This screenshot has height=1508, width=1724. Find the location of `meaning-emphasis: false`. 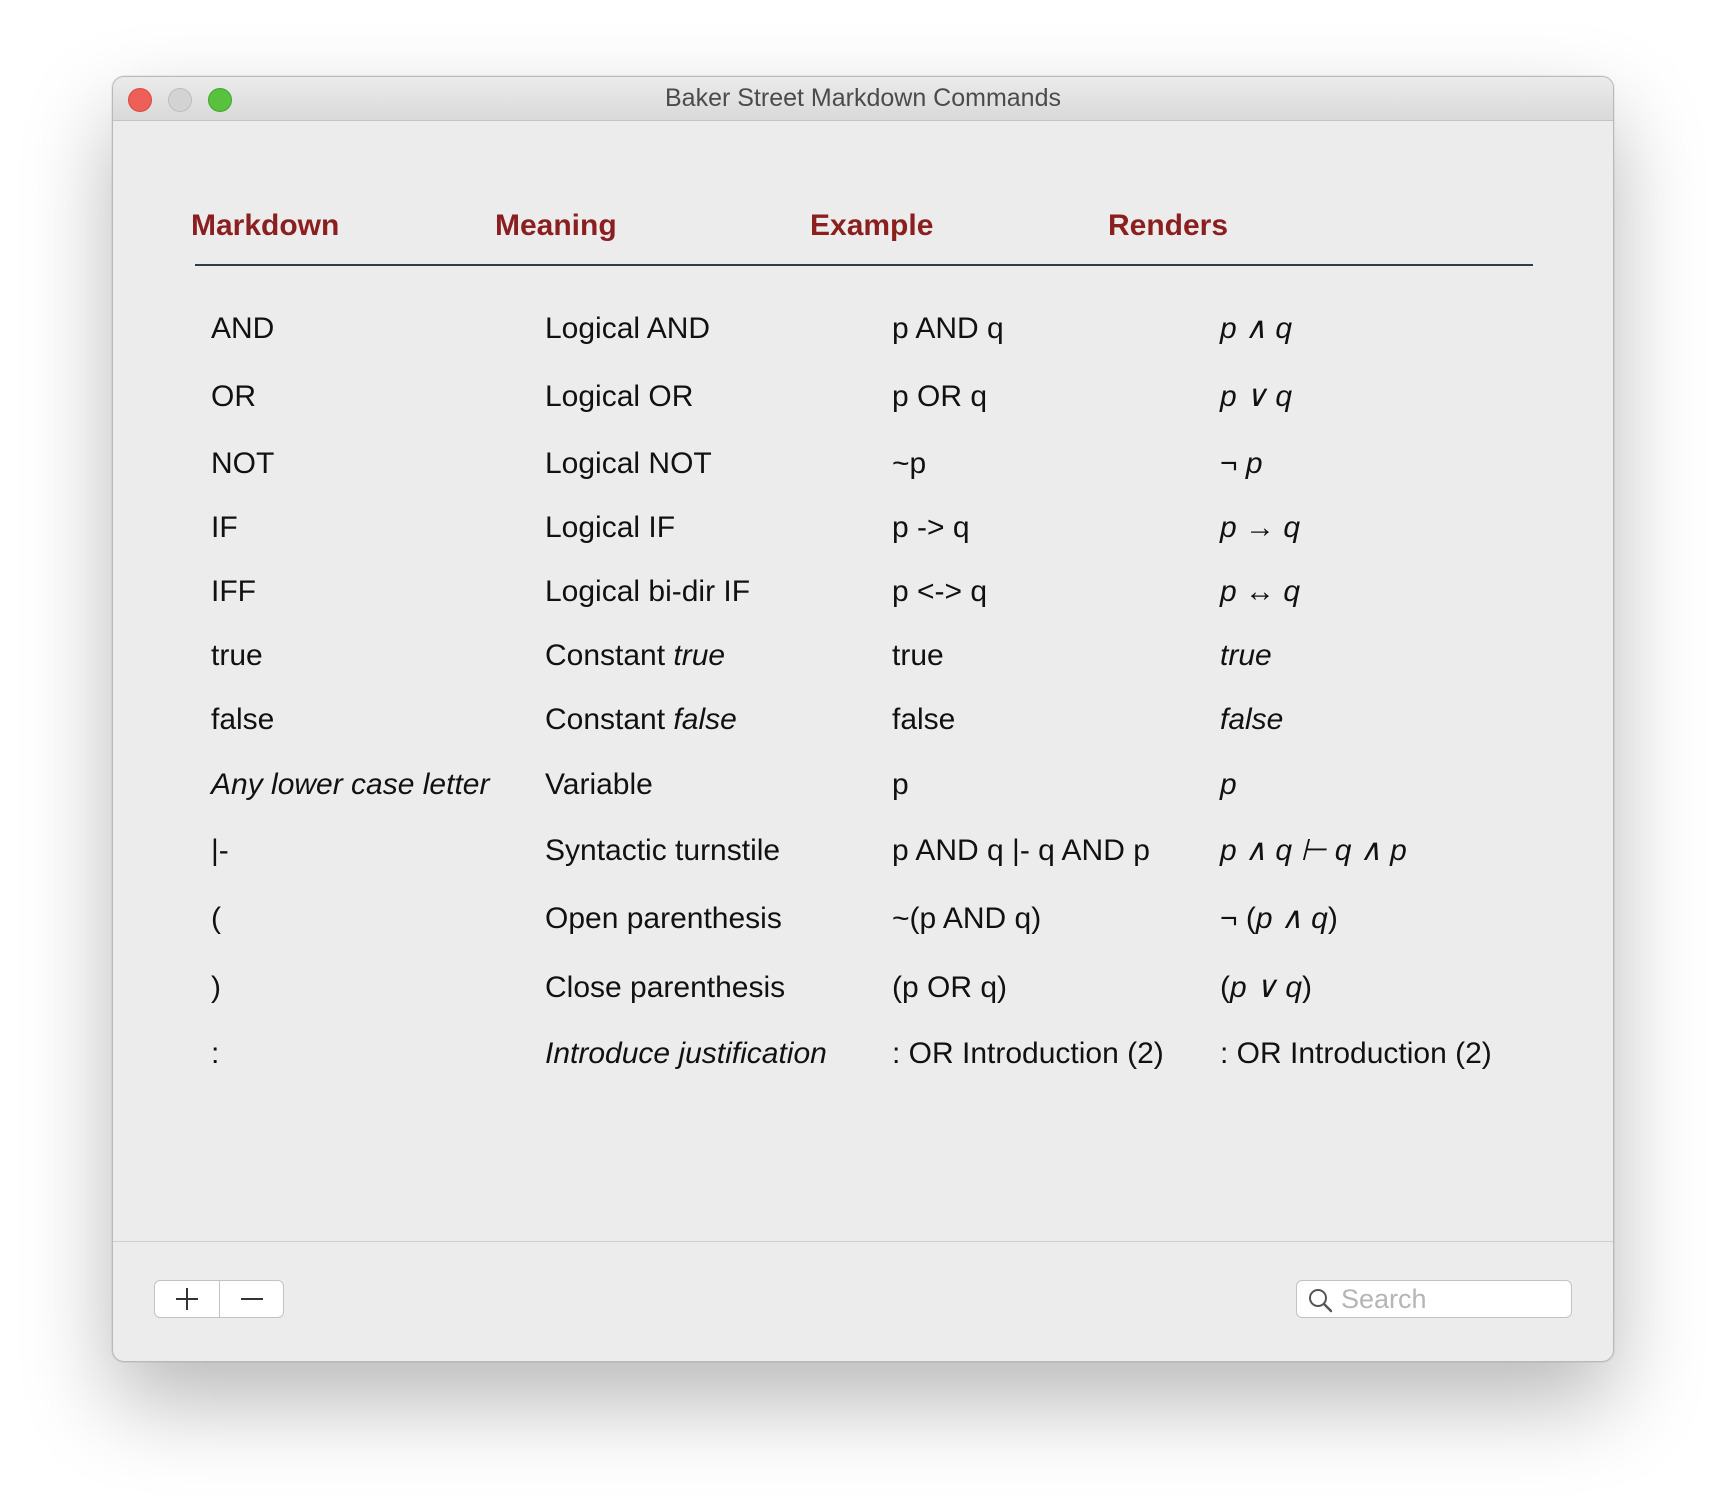

meaning-emphasis: false is located at coordinates (705, 719).